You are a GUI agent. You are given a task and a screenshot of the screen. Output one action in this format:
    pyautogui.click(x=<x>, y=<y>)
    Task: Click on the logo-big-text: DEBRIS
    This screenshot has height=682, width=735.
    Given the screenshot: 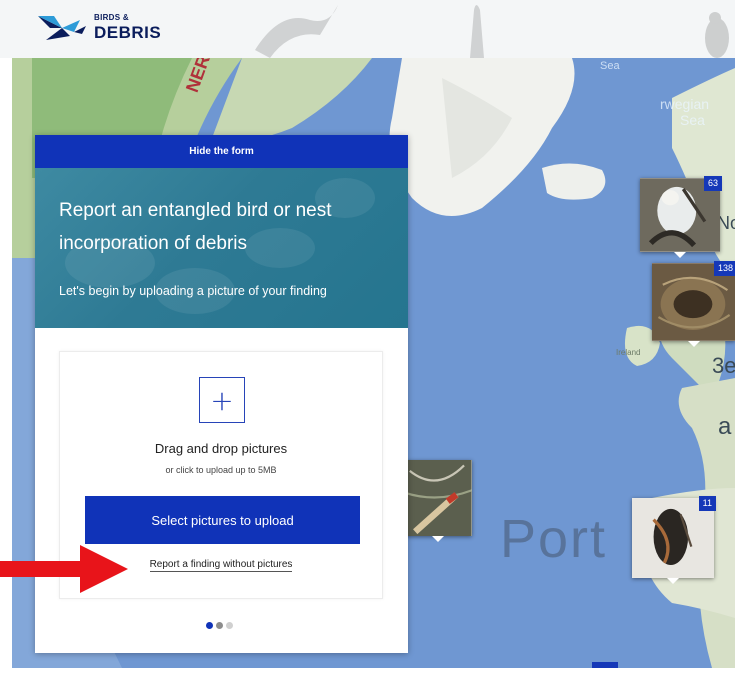 What is the action you would take?
    pyautogui.click(x=128, y=32)
    